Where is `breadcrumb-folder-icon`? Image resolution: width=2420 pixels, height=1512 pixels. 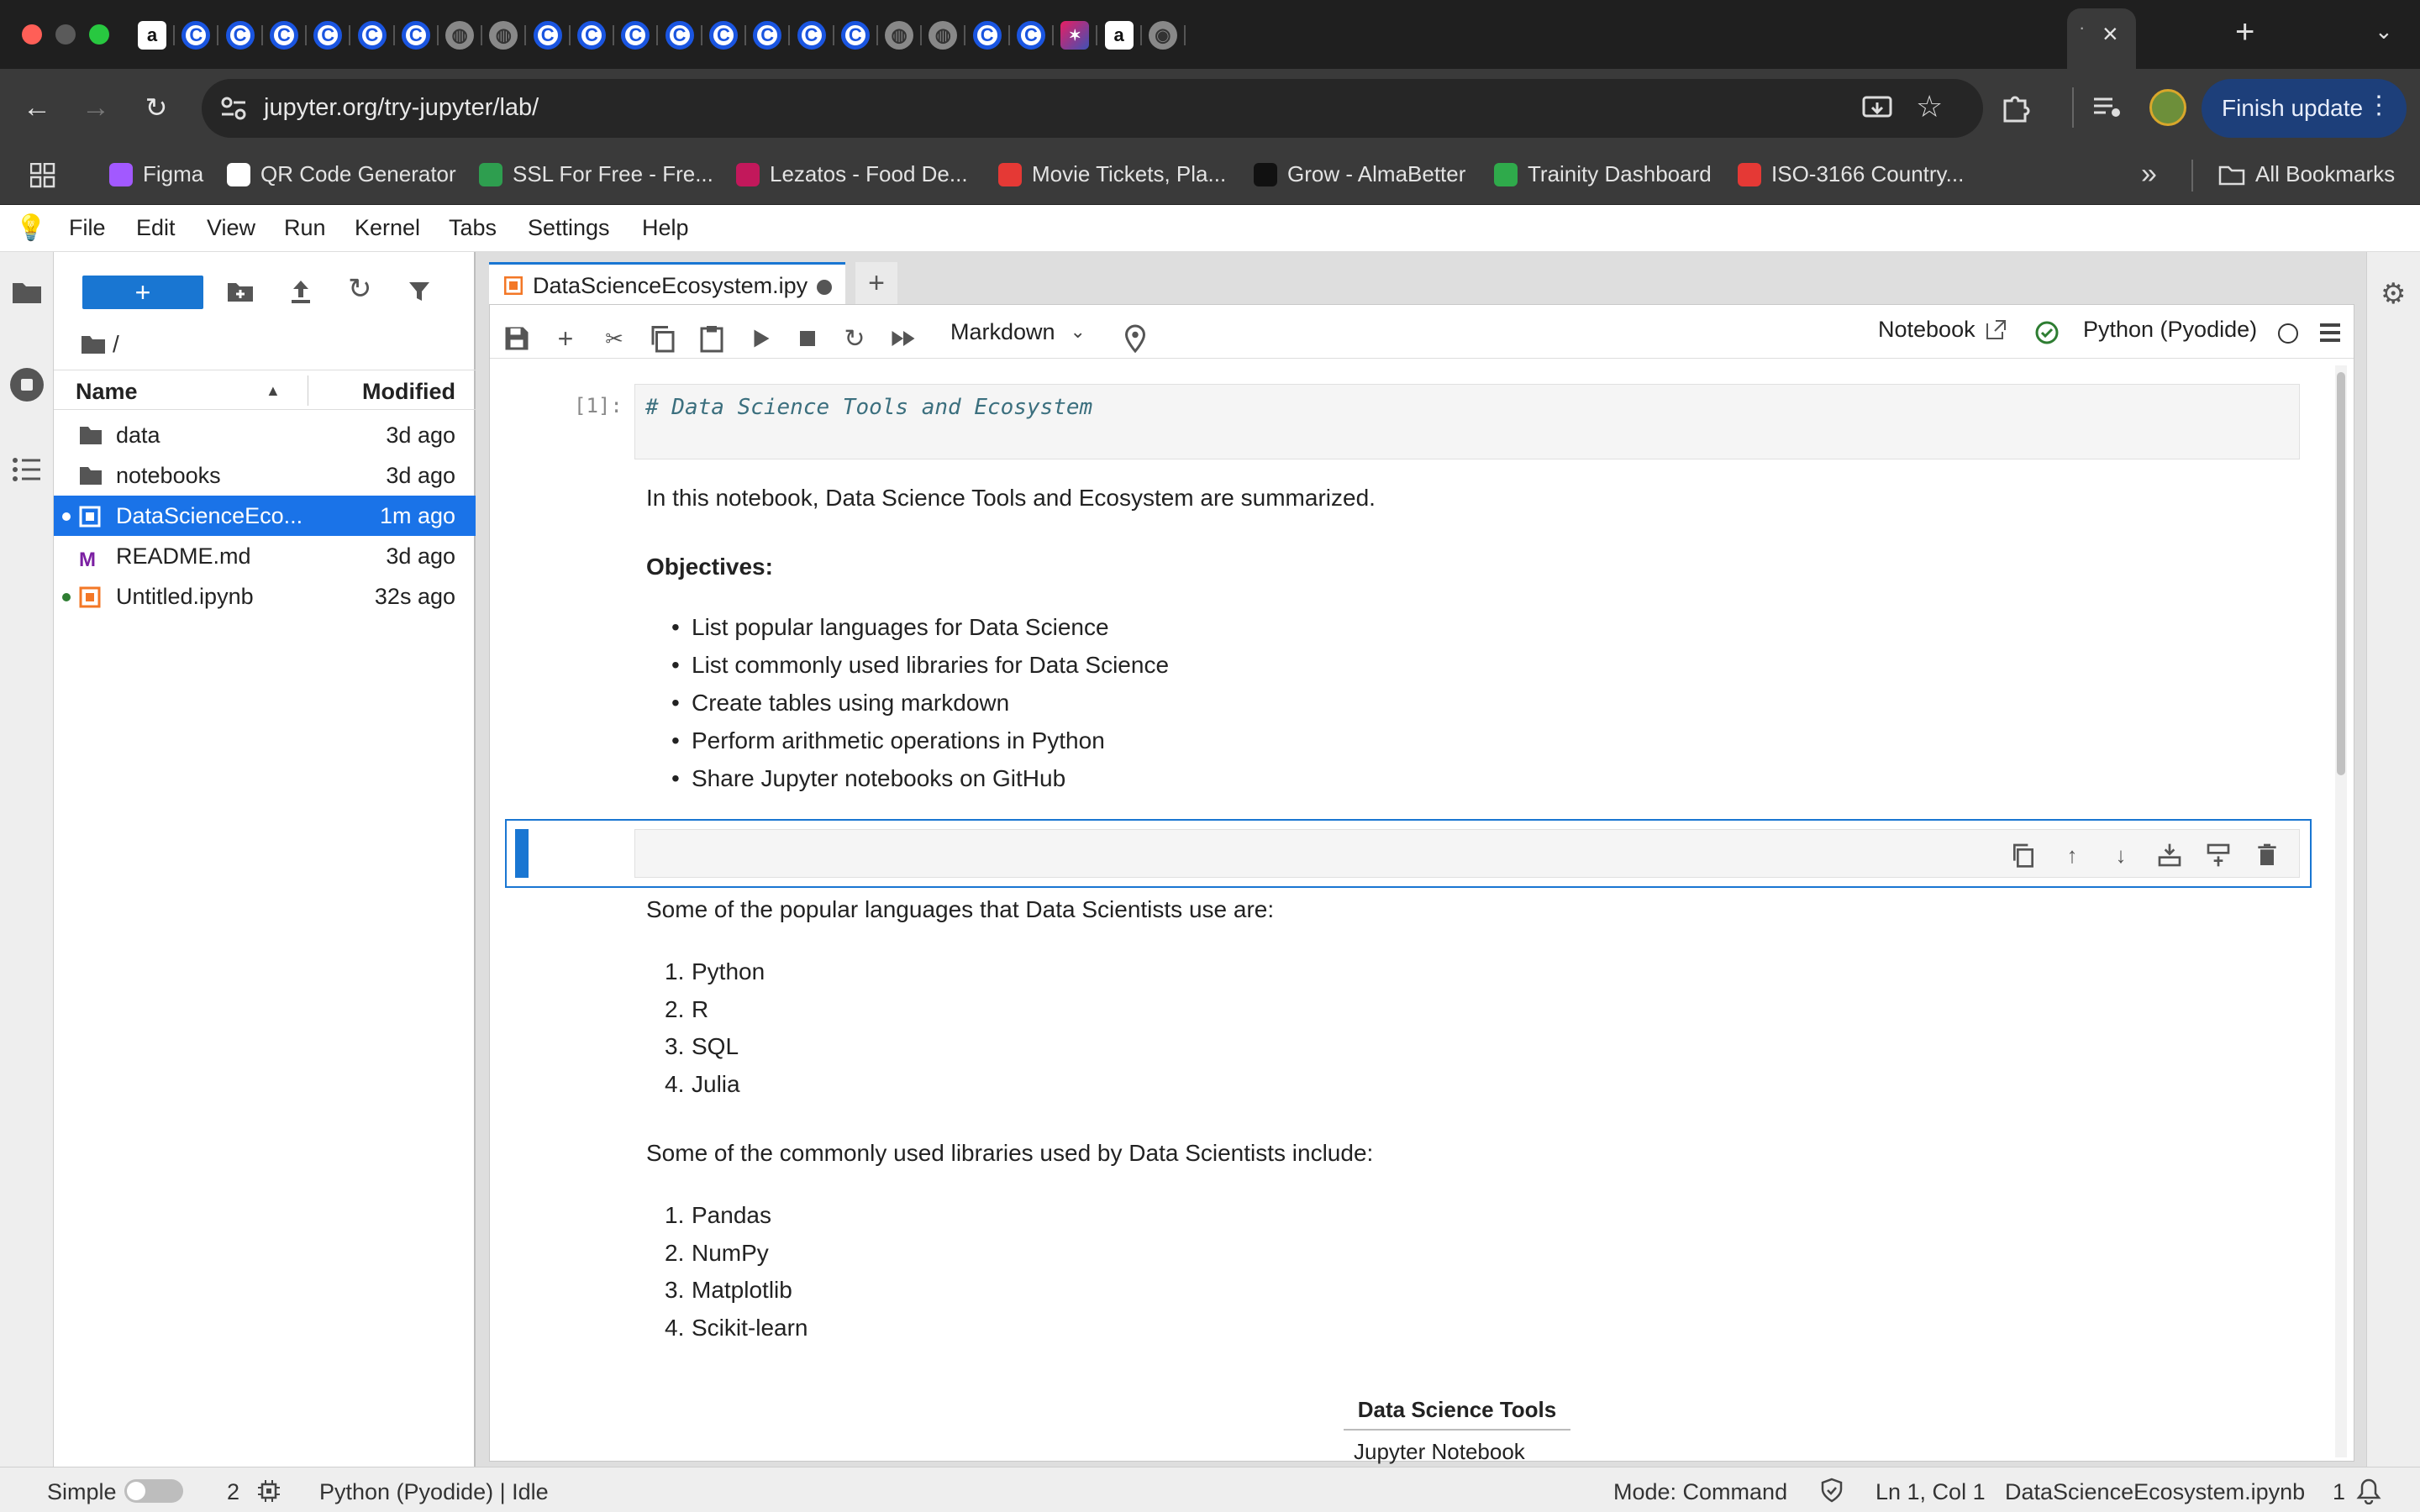 breadcrumb-folder-icon is located at coordinates (94, 344).